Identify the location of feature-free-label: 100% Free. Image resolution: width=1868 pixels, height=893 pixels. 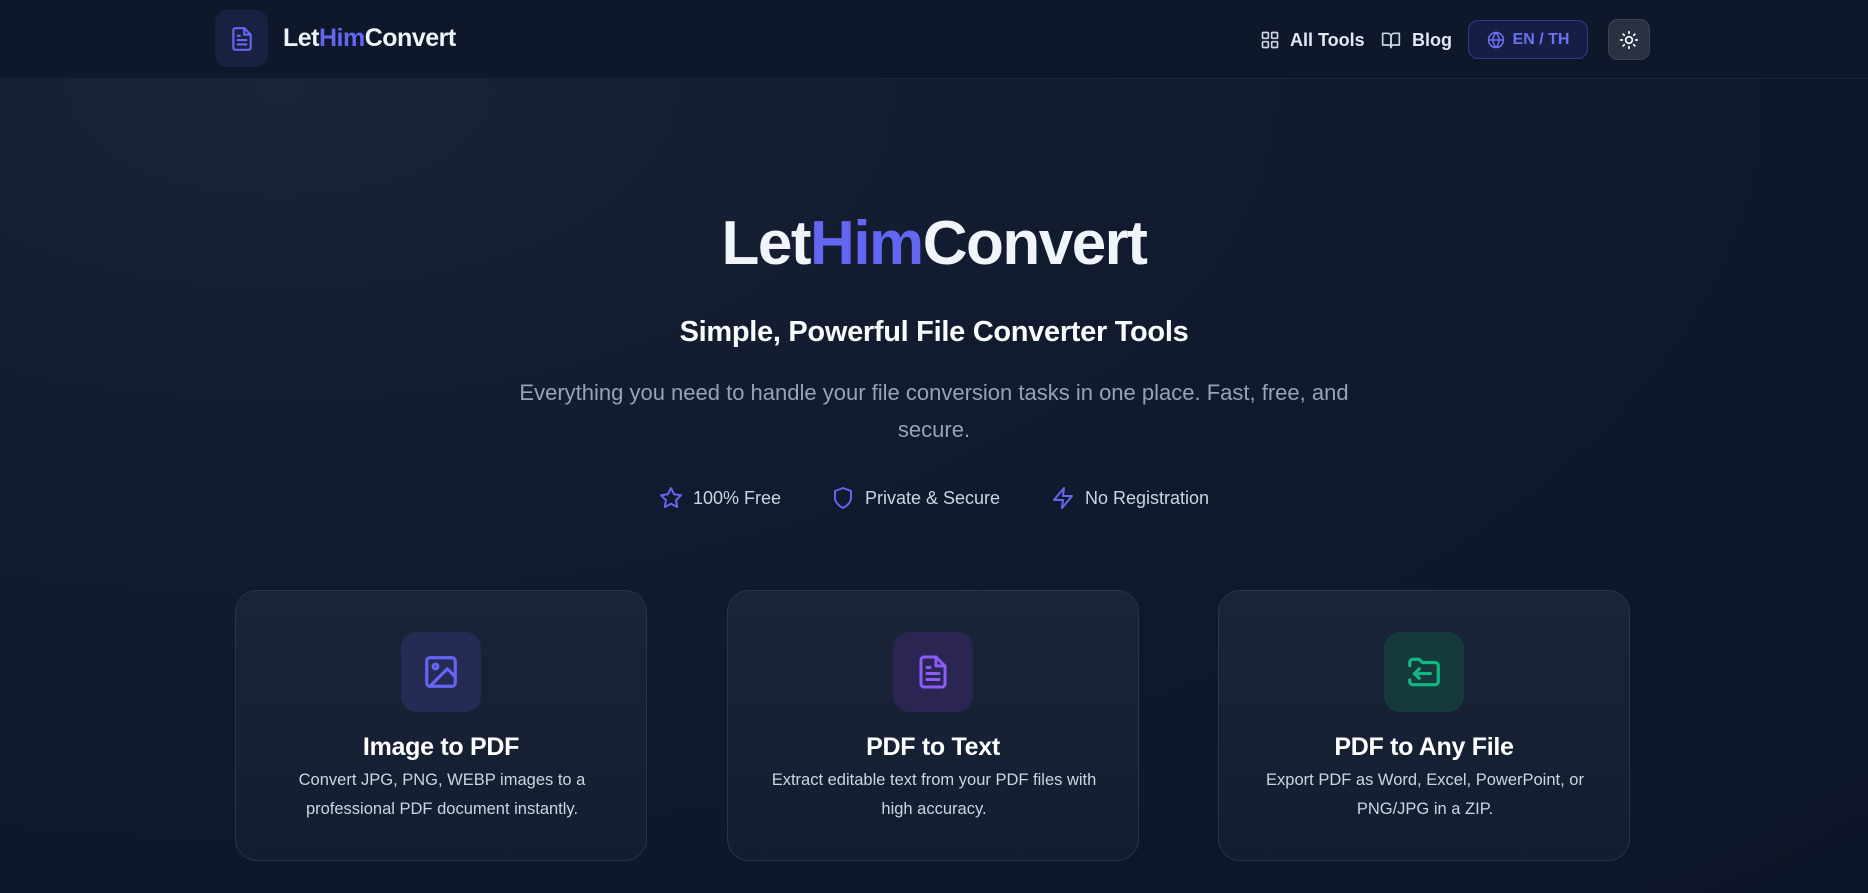
(737, 497).